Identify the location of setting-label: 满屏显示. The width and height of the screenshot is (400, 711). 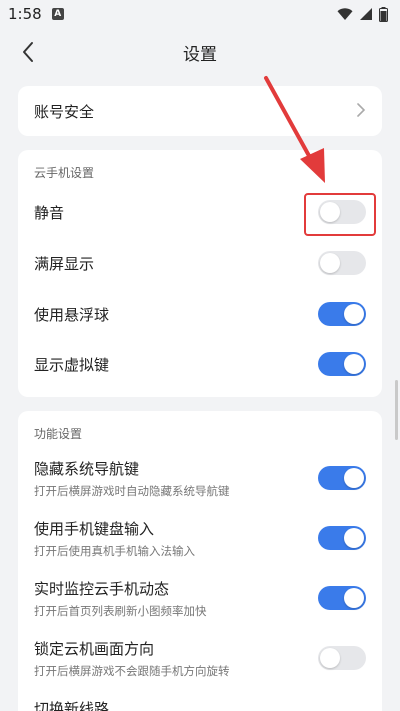
(64, 263).